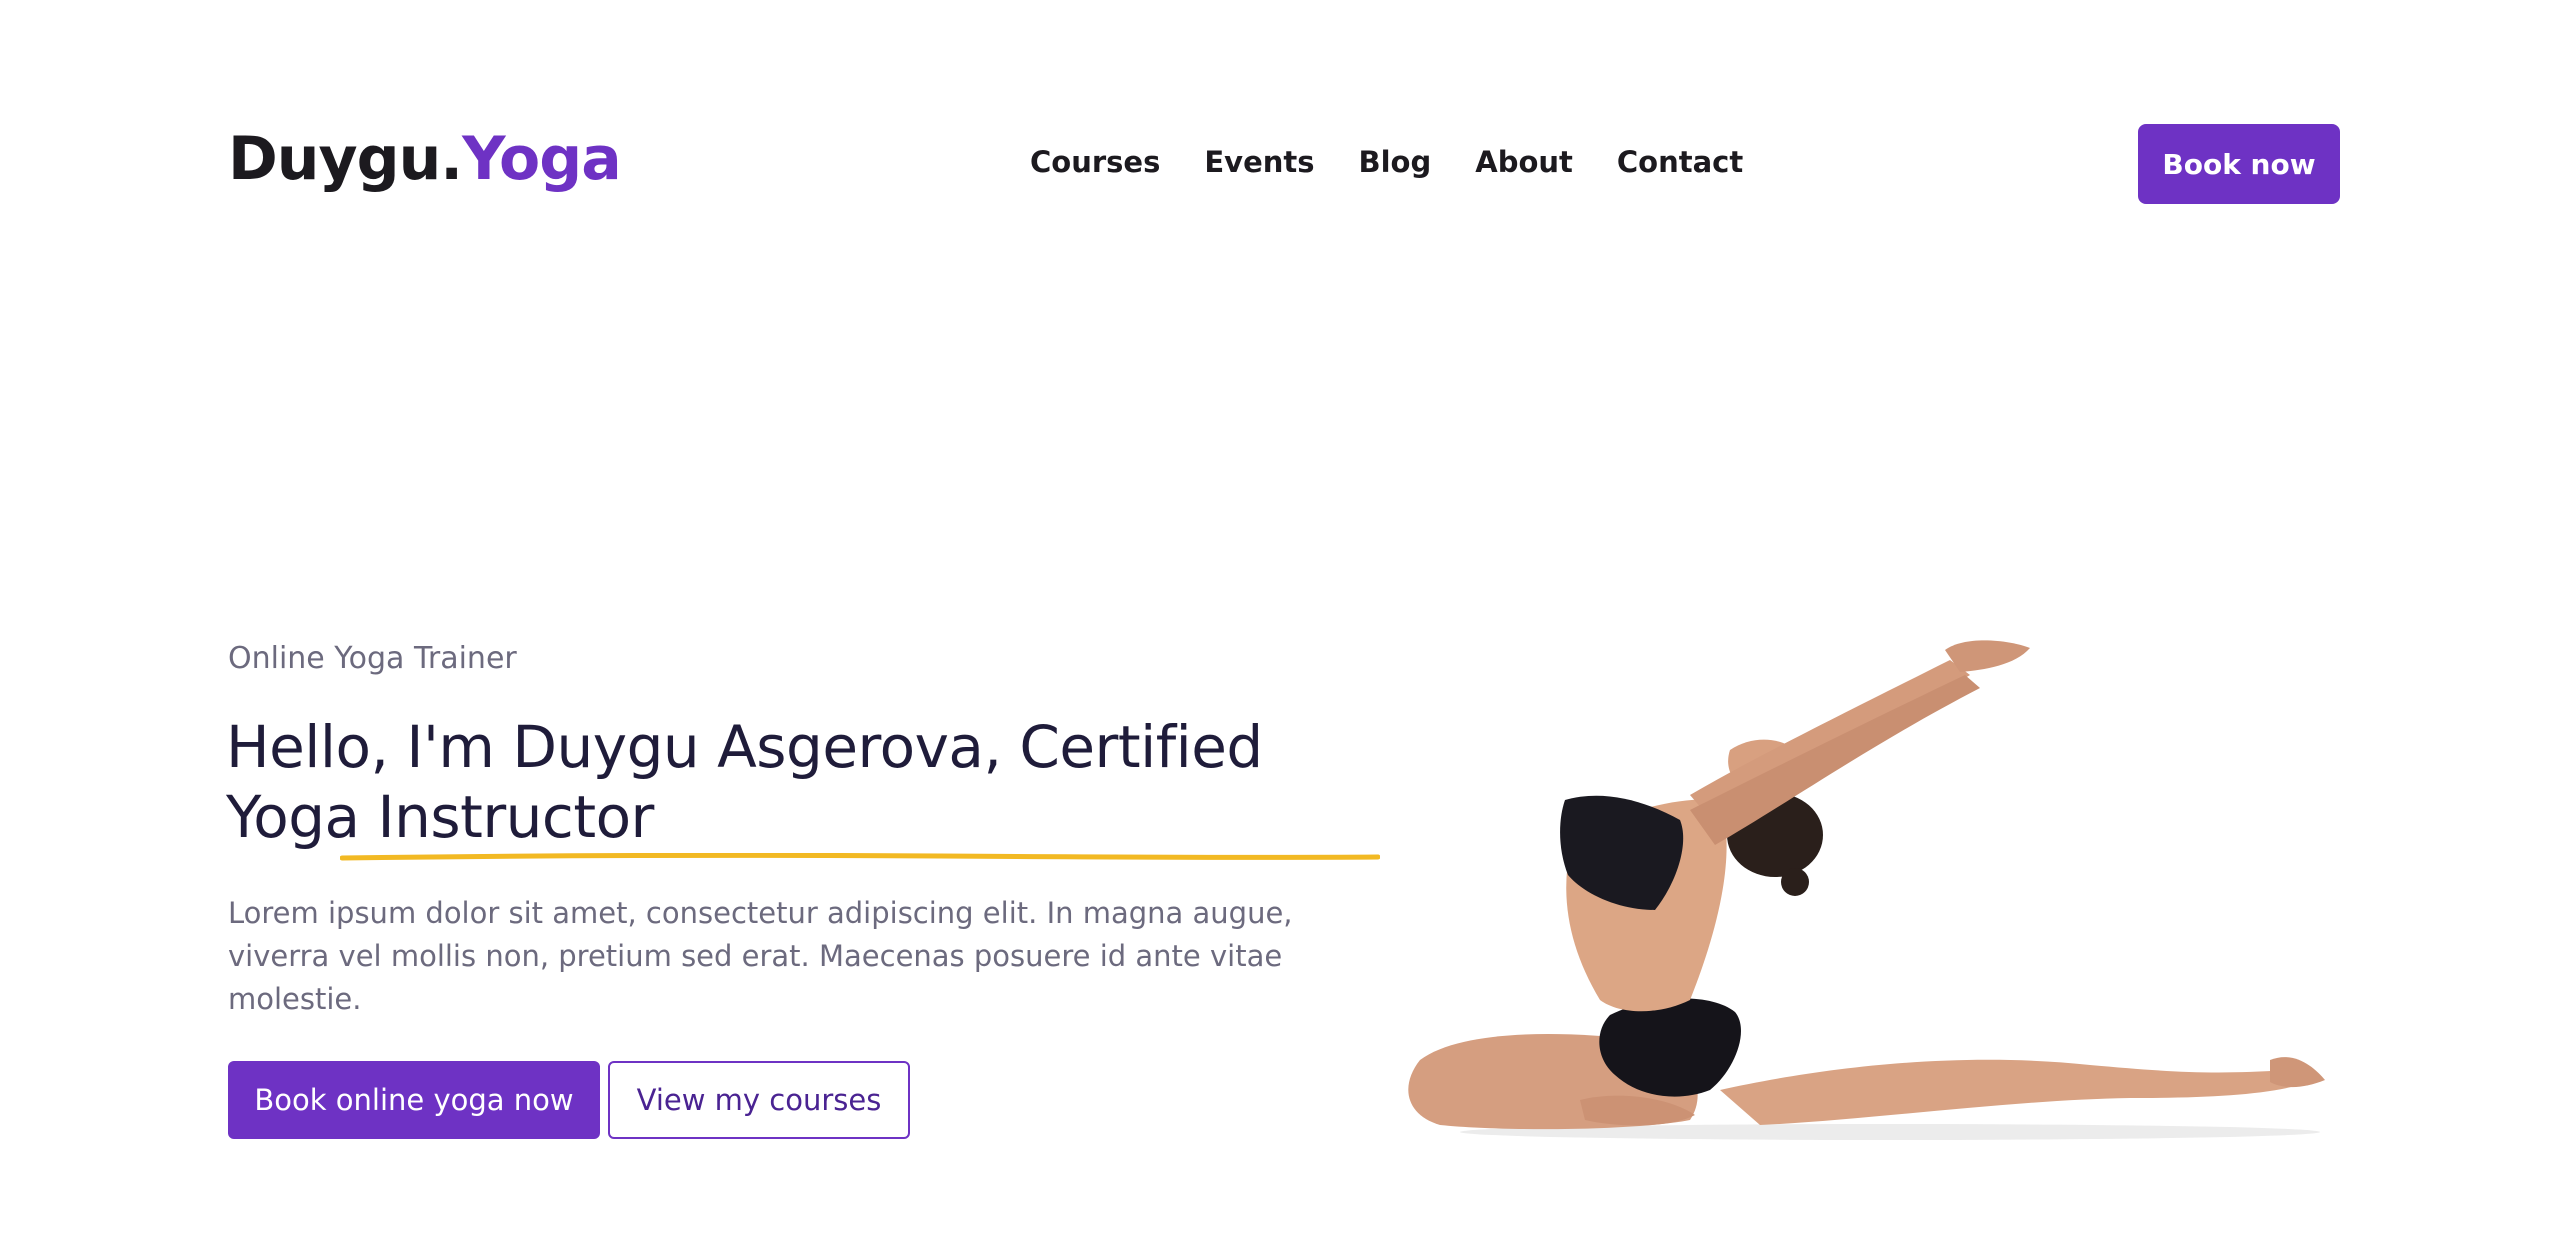  What do you see at coordinates (1395, 162) in the screenshot?
I see `nav-item-blog: Blog` at bounding box center [1395, 162].